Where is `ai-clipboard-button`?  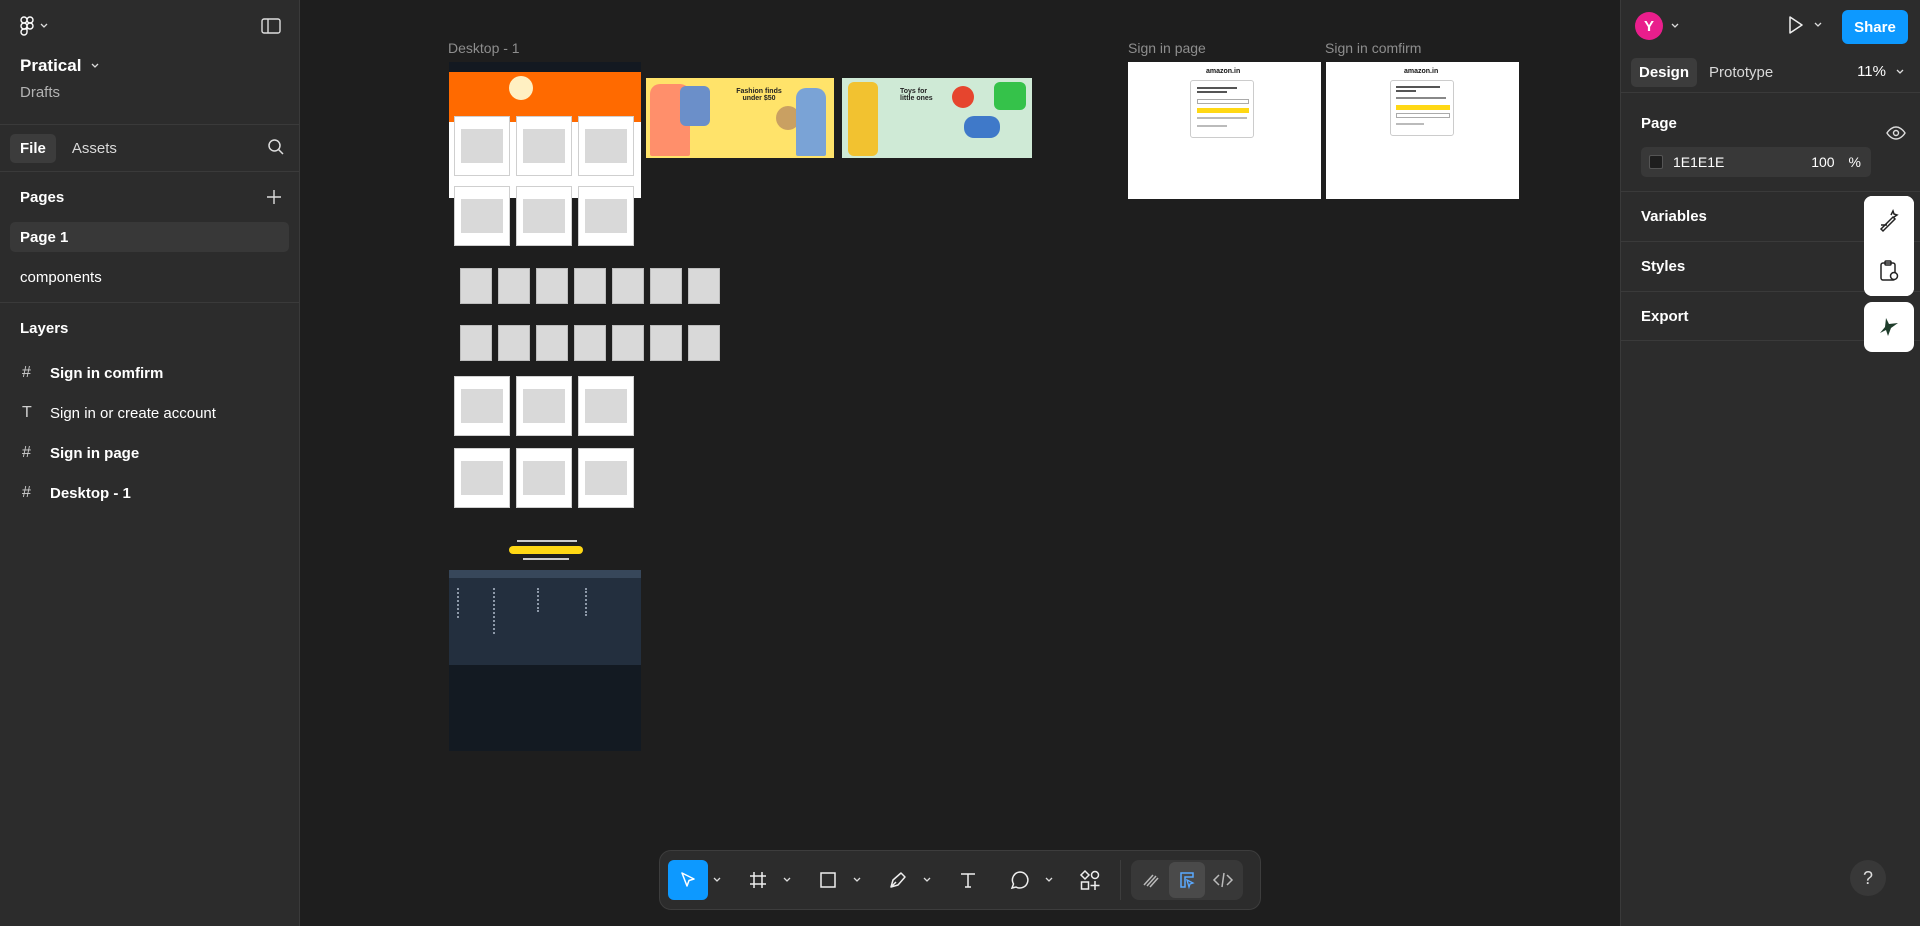 ai-clipboard-button is located at coordinates (1889, 271).